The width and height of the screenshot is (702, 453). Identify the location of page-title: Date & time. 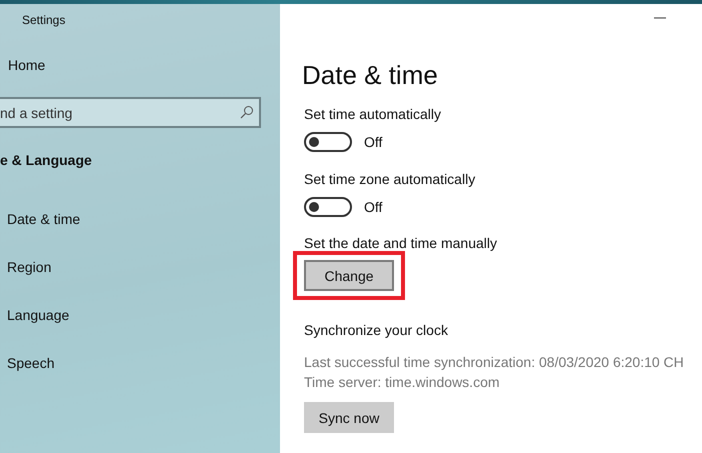
(370, 75).